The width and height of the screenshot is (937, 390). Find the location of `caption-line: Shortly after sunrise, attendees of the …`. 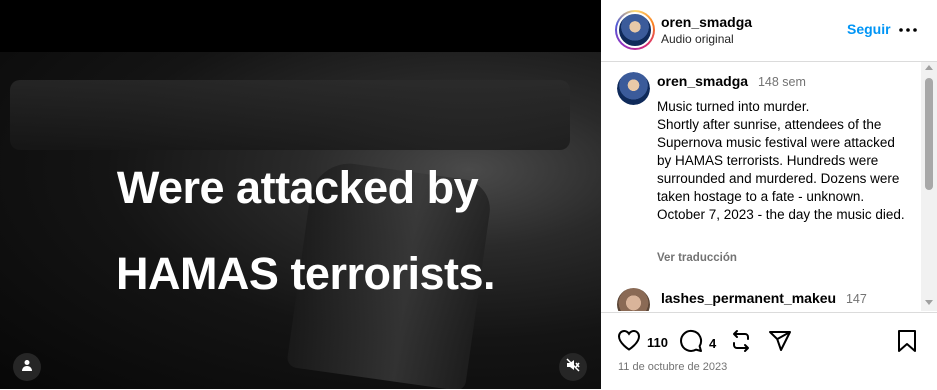

caption-line: Shortly after sunrise, attendees of the … is located at coordinates (778, 160).